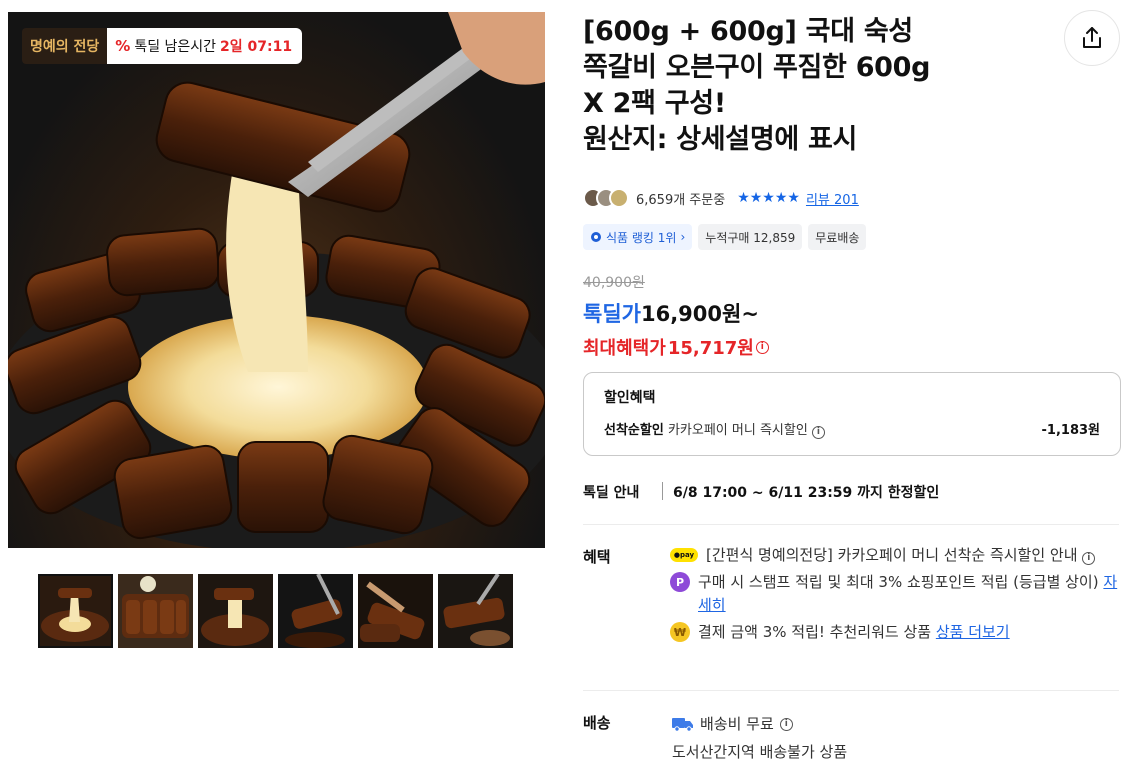 The width and height of the screenshot is (1136, 768). I want to click on shipping-info: 배송비 무료 i 도서산간지역 배송불가 상품, so click(759, 738).